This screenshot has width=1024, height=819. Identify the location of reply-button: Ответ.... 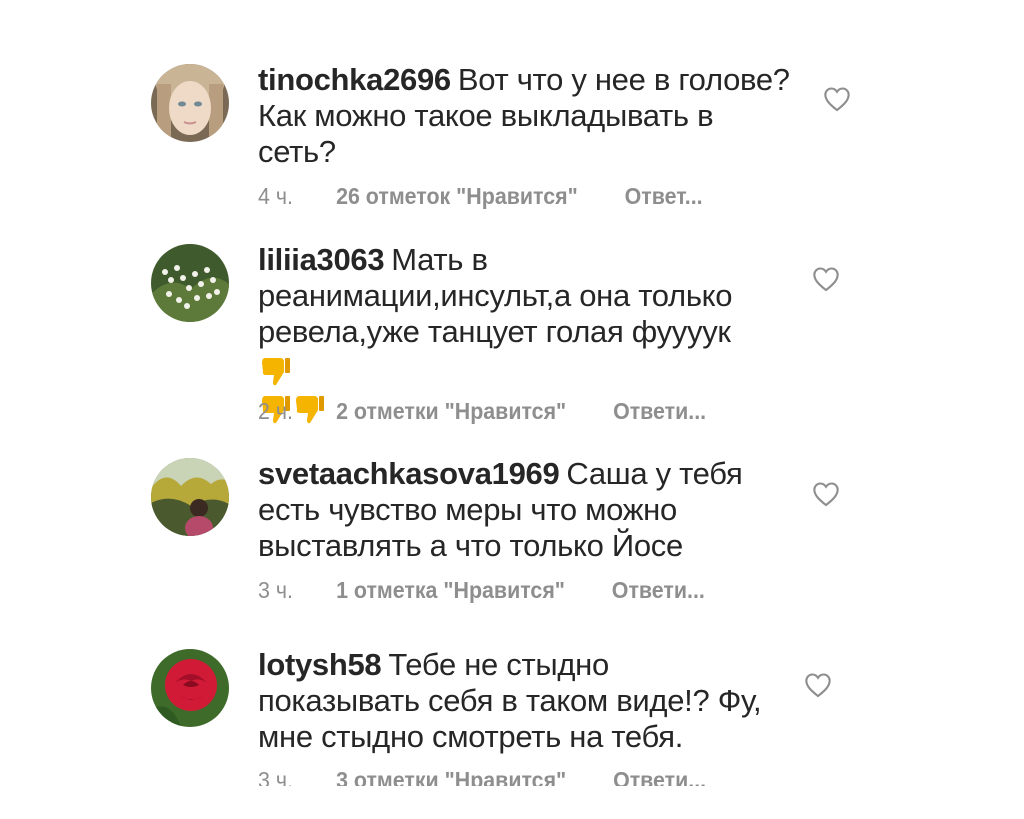
(664, 196).